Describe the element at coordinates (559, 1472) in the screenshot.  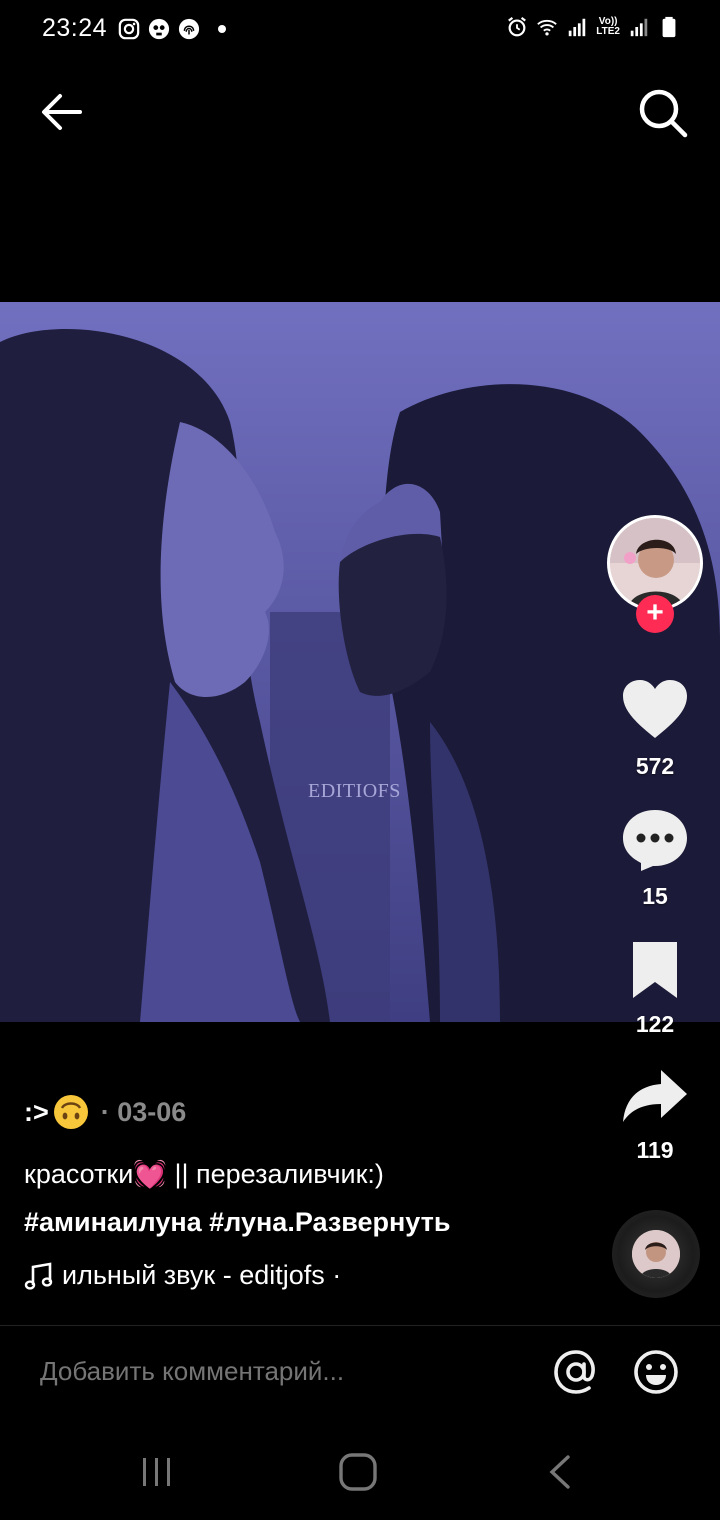
I see `system-back-icon` at that location.